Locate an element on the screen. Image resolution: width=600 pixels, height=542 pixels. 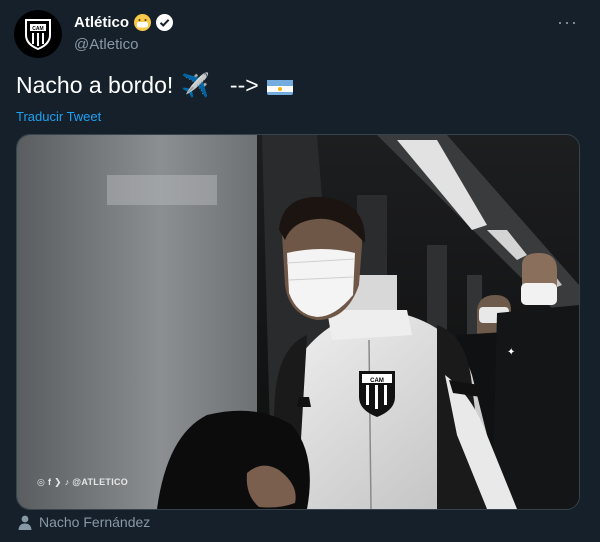
argentina-flag-icon is located at coordinates (279, 86).